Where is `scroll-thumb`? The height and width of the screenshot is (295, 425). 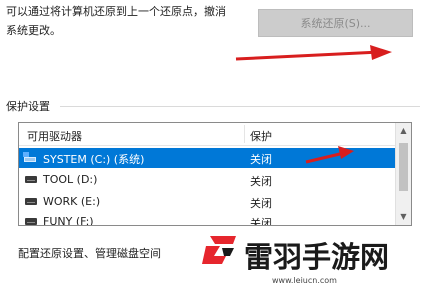 scroll-thumb is located at coordinates (403, 167).